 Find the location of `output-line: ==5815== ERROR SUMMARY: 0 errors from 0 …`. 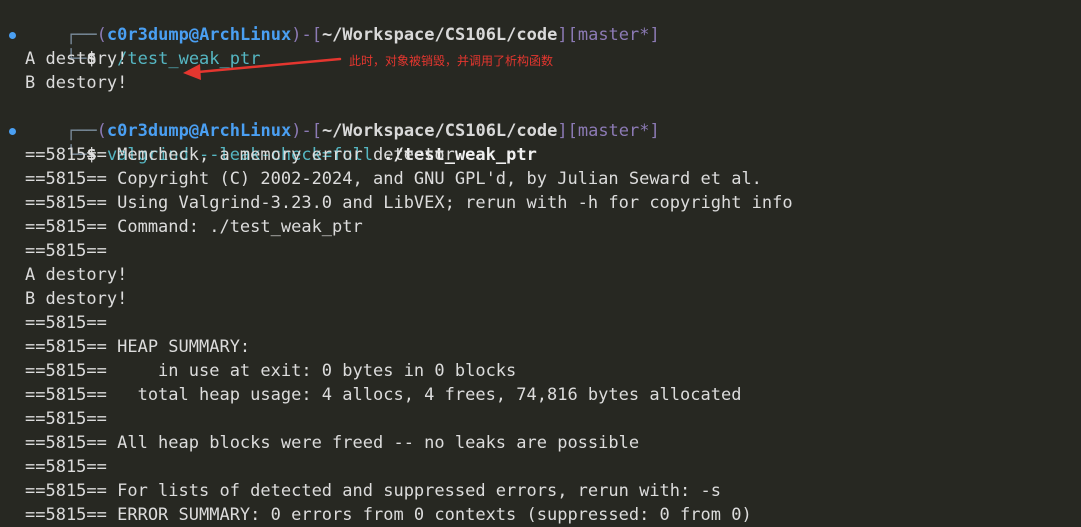

output-line: ==5815== ERROR SUMMARY: 0 errors from 0 … is located at coordinates (388, 515).